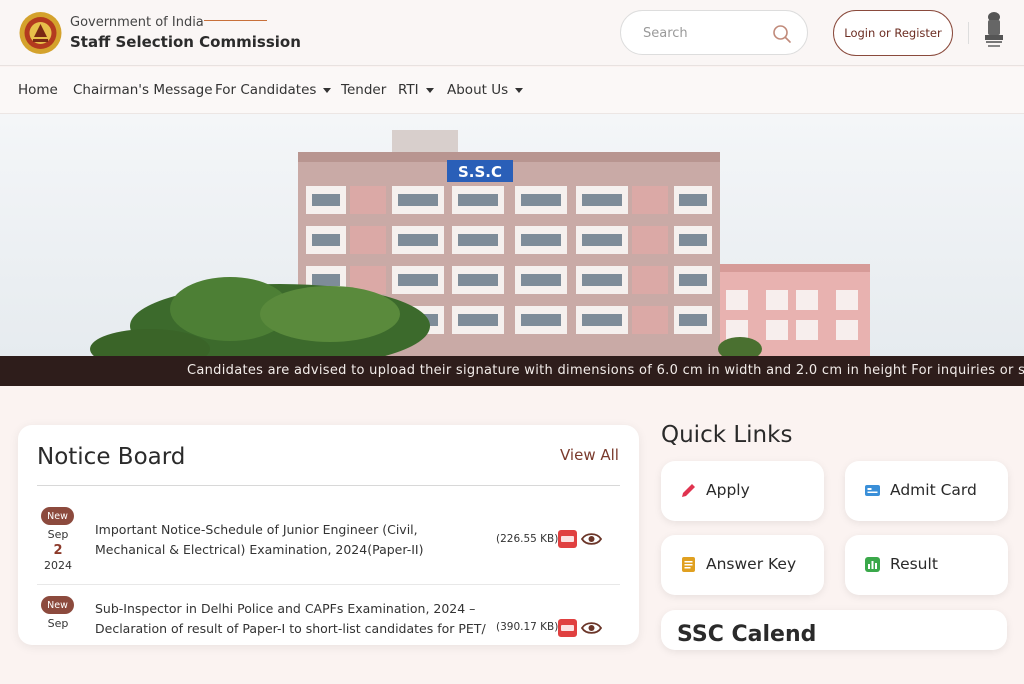 This screenshot has height=684, width=1024. I want to click on pencil-icon, so click(688, 490).